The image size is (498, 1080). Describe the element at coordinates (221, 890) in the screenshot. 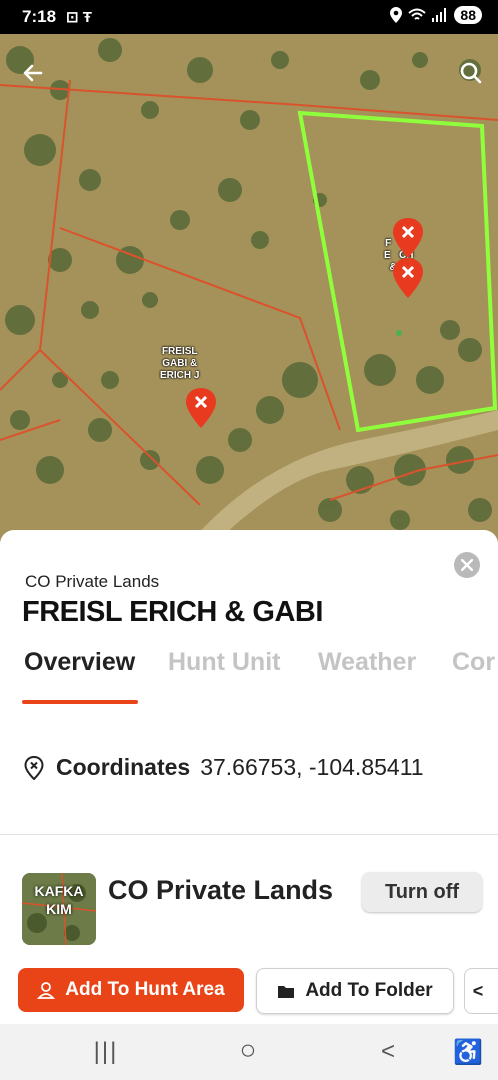

I see `layer-row-name: CO Private Lands` at that location.